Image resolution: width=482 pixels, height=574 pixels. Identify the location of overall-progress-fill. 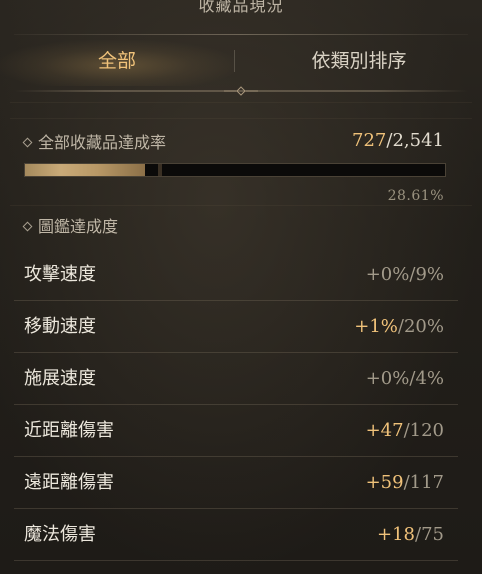
(85, 170).